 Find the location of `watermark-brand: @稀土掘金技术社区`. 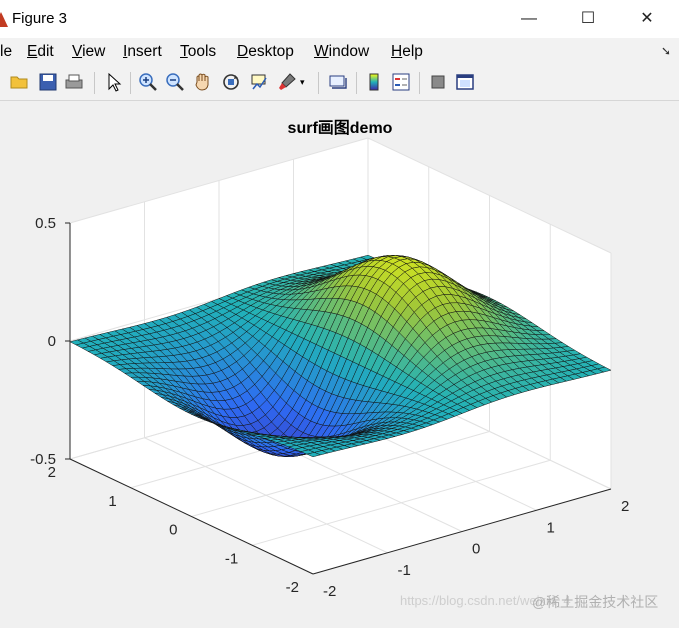

watermark-brand: @稀土掘金技术社区 is located at coordinates (595, 602).